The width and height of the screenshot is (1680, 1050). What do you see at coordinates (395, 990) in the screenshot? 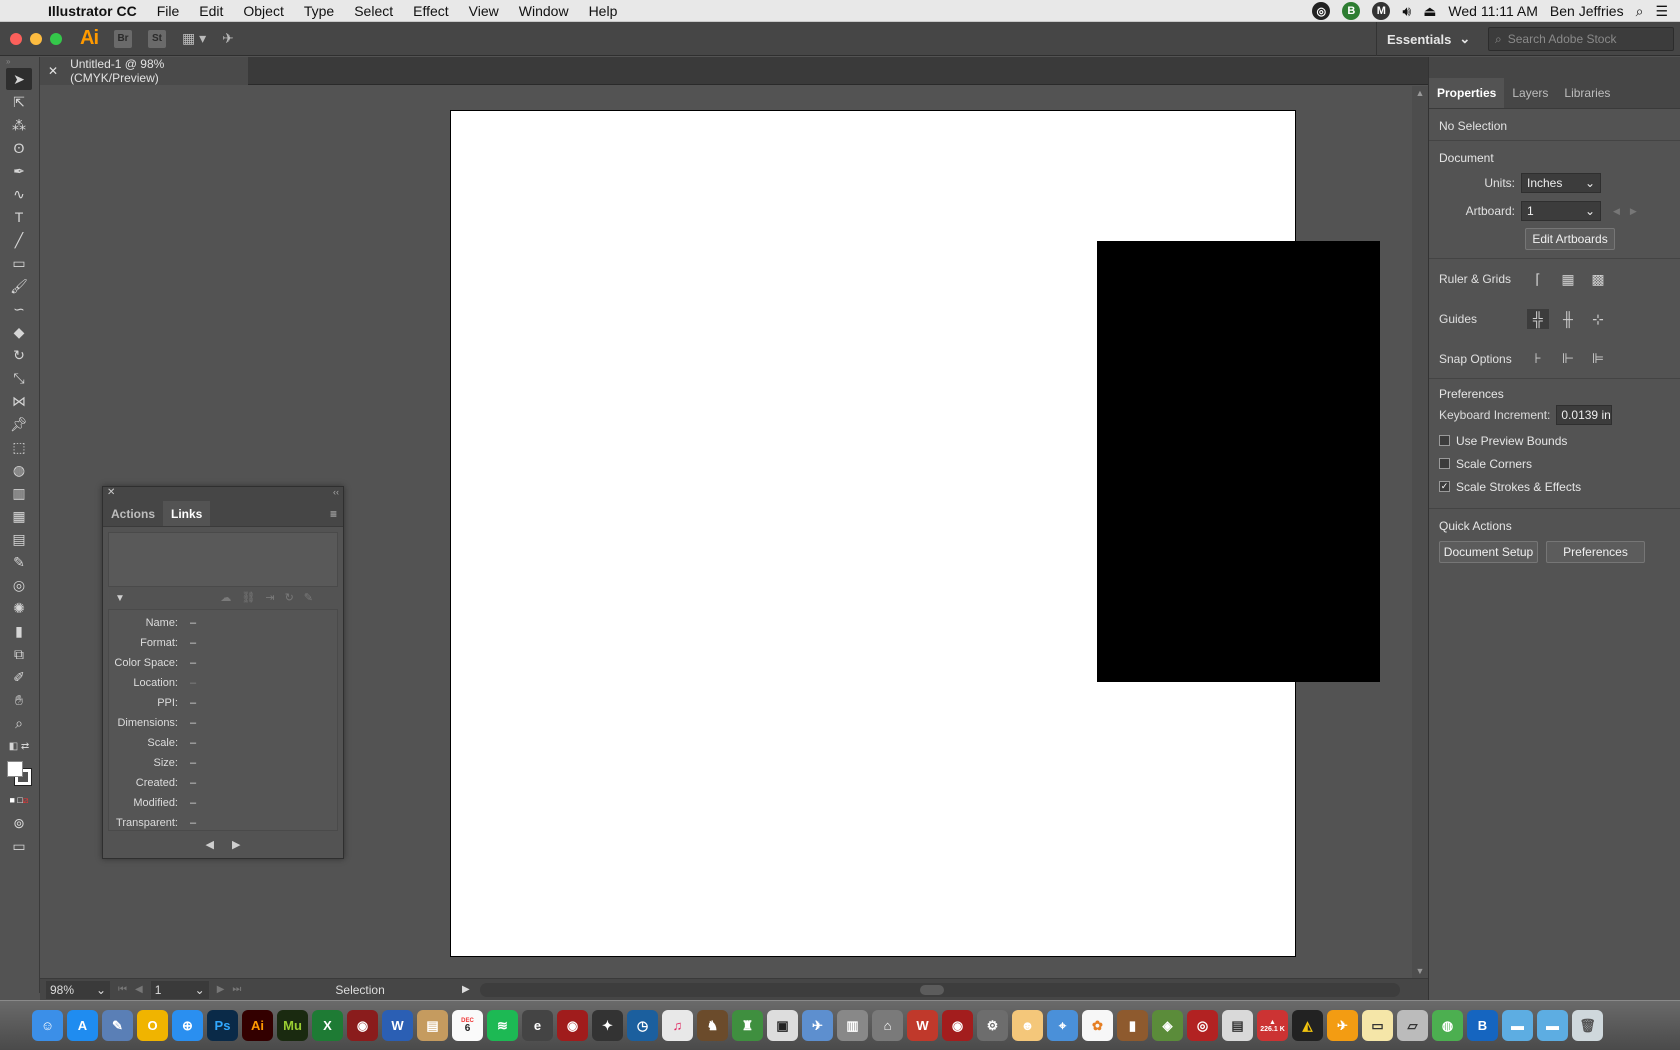
I see `current-tool-status: Selection` at bounding box center [395, 990].